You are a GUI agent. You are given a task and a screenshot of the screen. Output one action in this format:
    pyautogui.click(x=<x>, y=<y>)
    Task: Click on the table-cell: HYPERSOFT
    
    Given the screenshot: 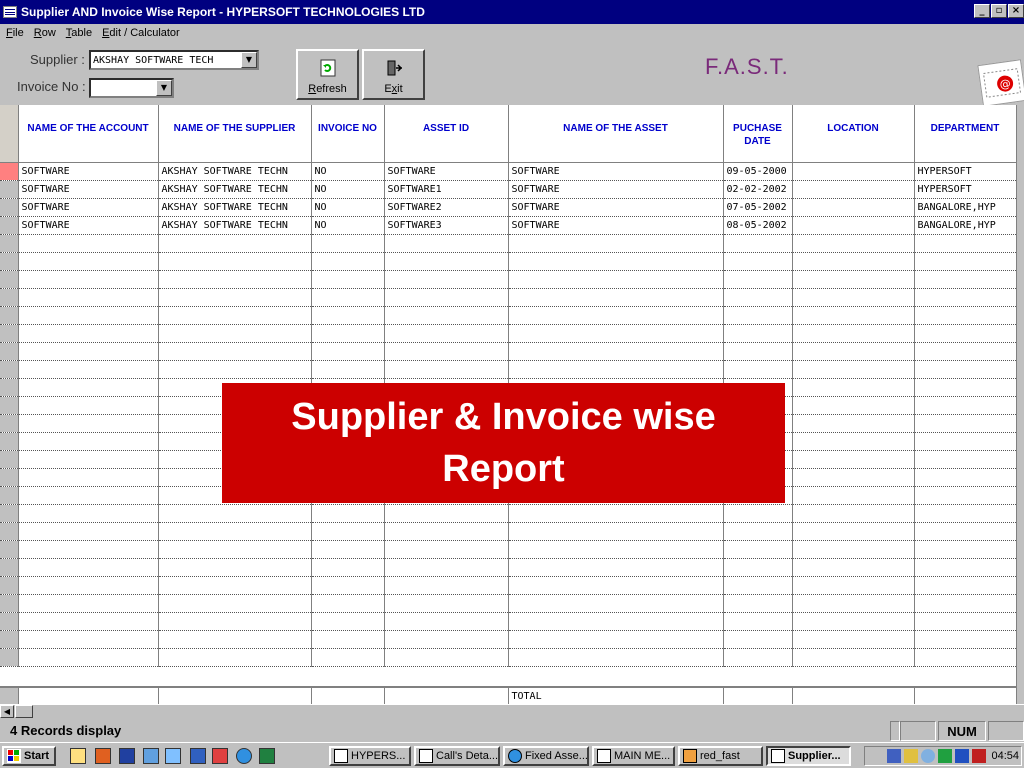 What is the action you would take?
    pyautogui.click(x=965, y=171)
    